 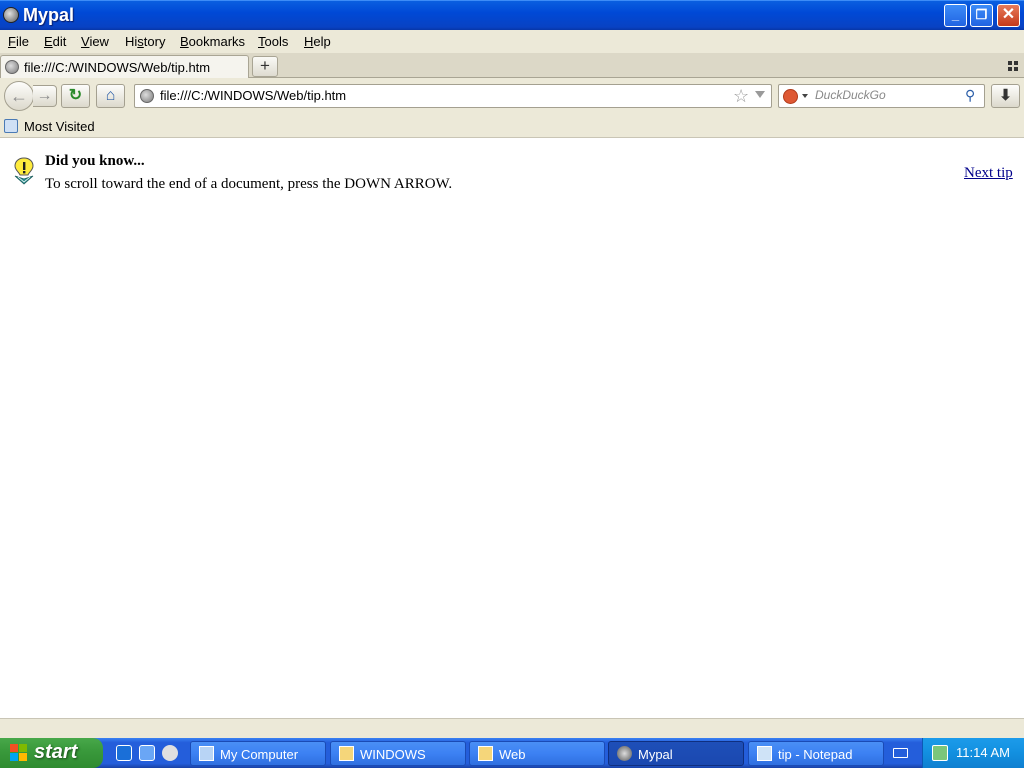 What do you see at coordinates (983, 752) in the screenshot?
I see `clock: 11:14 AM` at bounding box center [983, 752].